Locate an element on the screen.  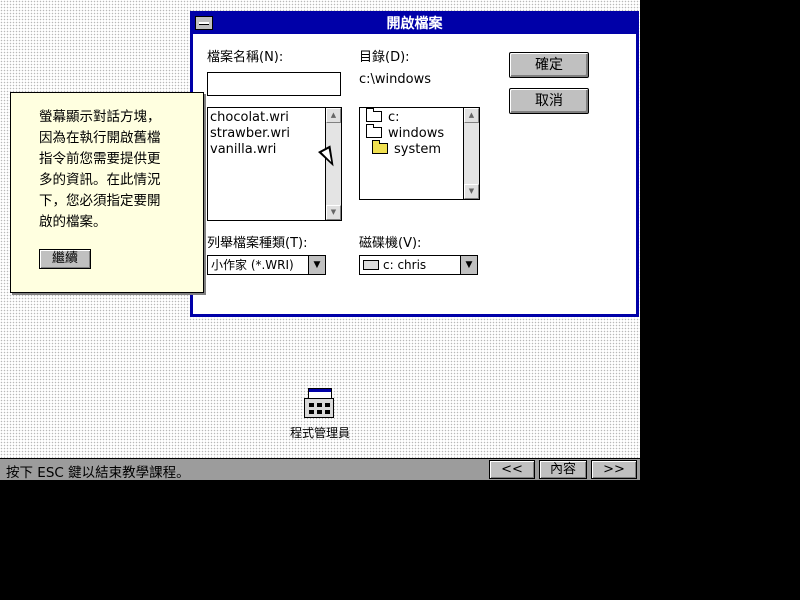
cancel-button: 取消 is located at coordinates (549, 101).